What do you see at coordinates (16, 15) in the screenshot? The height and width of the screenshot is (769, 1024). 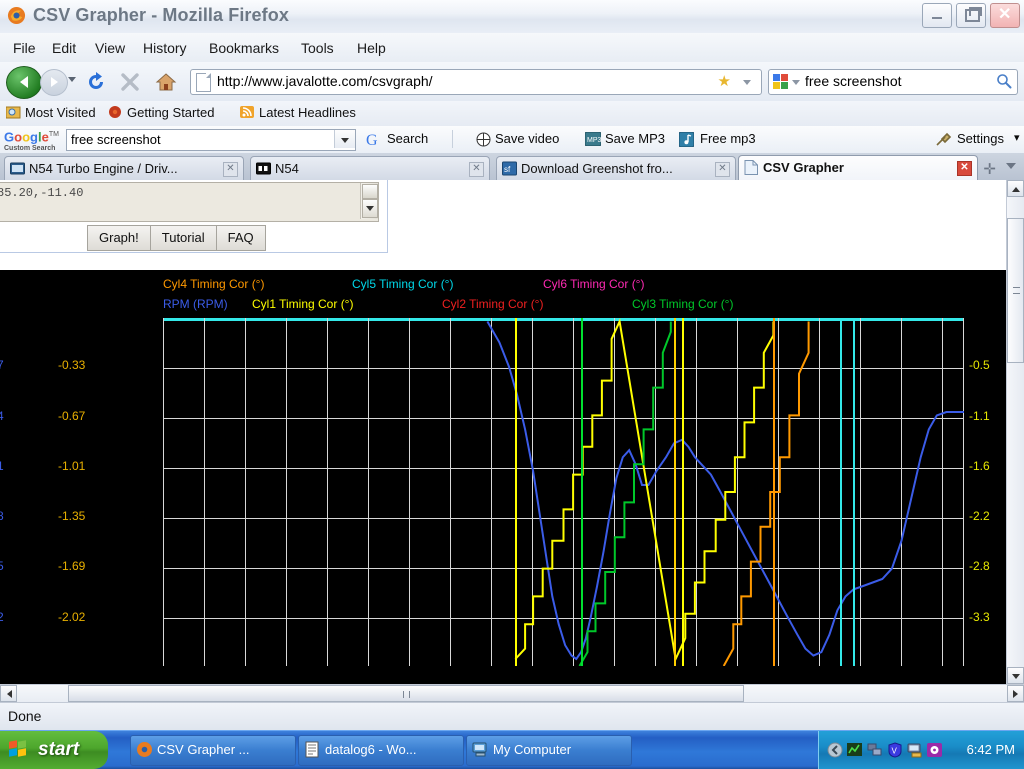 I see `firefox-logo-icon` at bounding box center [16, 15].